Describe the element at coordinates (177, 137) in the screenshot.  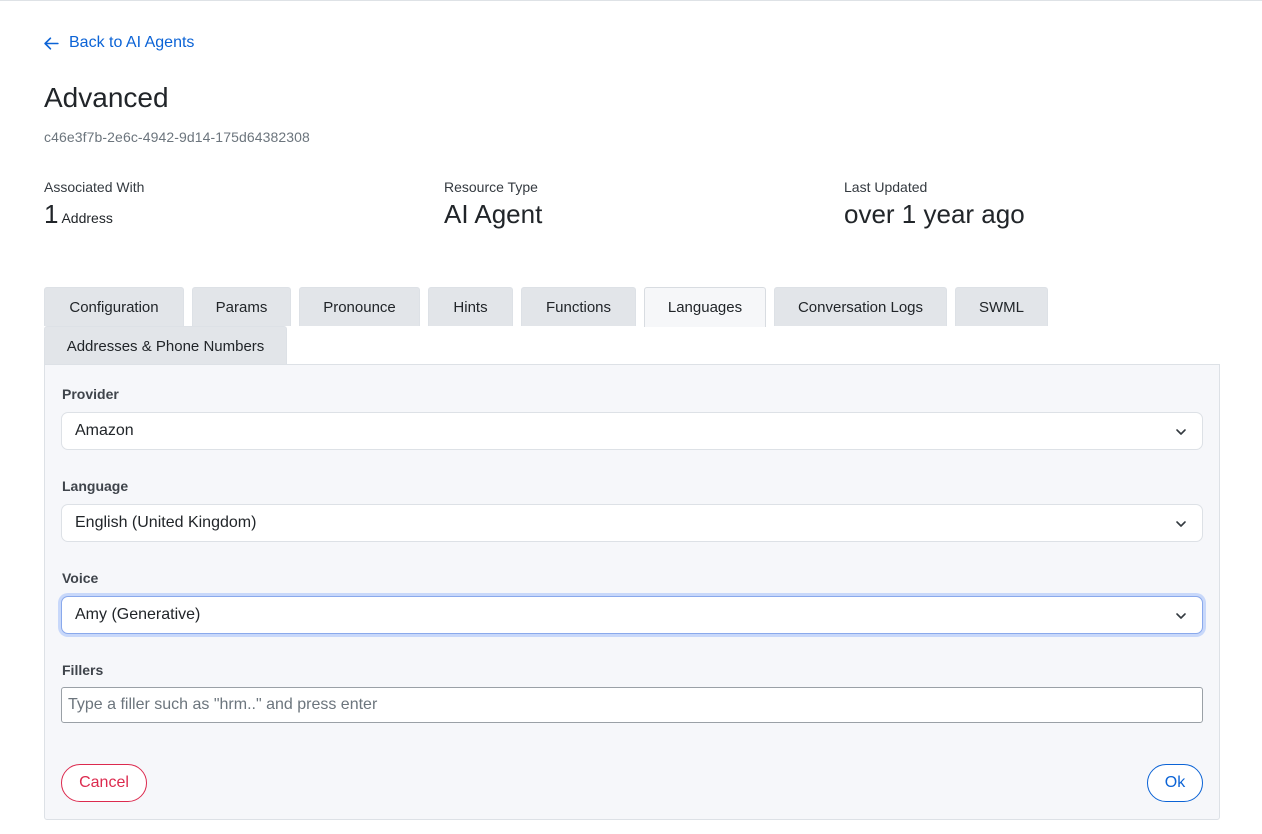
I see `resource-id: c46e3f7b-2e6c-4942-9d14-175d64382308` at that location.